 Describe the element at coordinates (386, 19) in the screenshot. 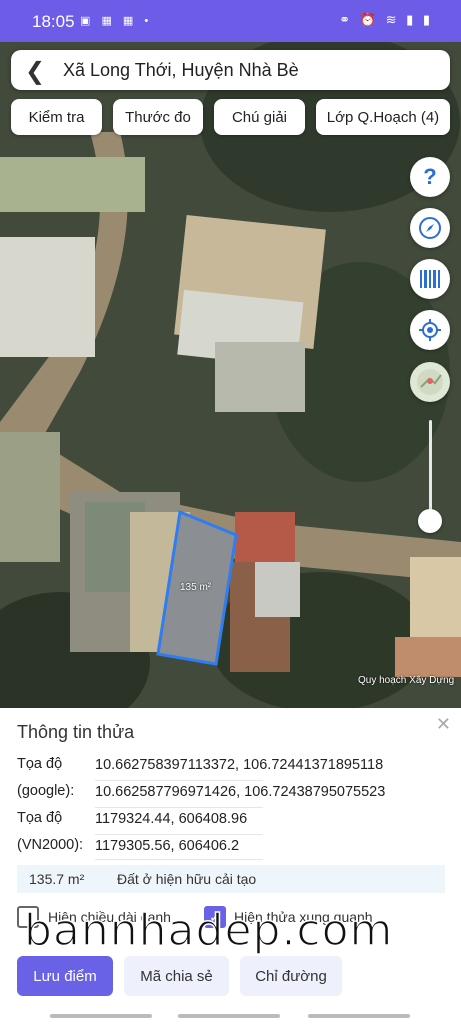

I see `system-icons: ⚭ ⏰ ≋ ▮ ▮` at that location.